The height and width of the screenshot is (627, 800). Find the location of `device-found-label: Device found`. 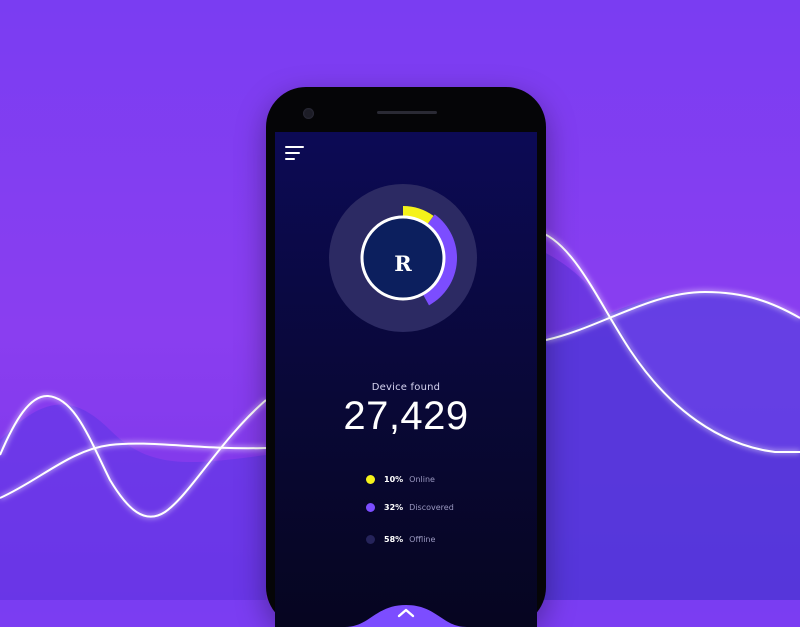

device-found-label: Device found is located at coordinates (406, 387).